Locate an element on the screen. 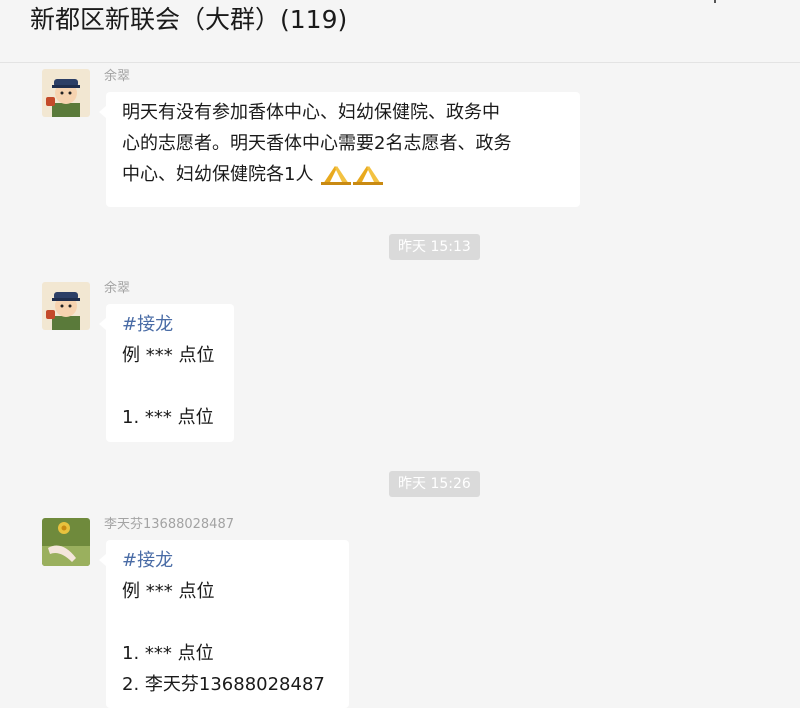 This screenshot has width=800, height=708. message-line-wrapper: 中心、妇幼保健院各1人 is located at coordinates (343, 174).